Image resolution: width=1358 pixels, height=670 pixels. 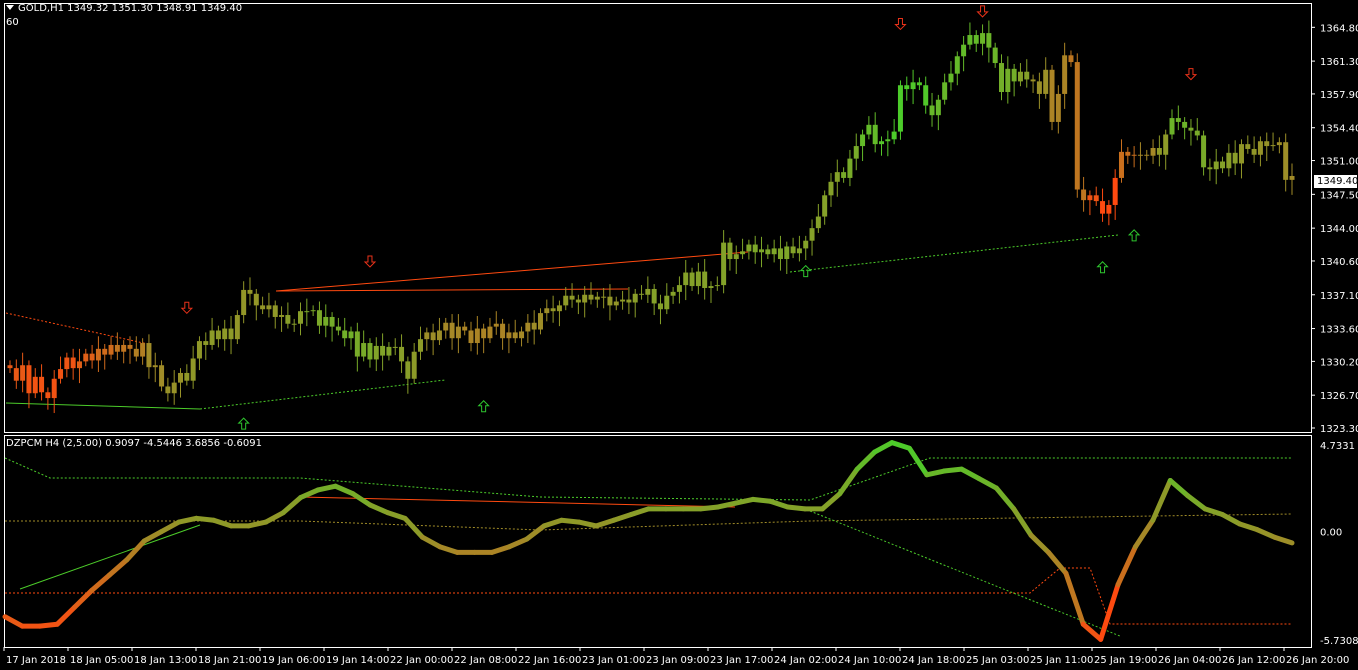 I want to click on price-axis-label: 1347.50, so click(x=1339, y=195).